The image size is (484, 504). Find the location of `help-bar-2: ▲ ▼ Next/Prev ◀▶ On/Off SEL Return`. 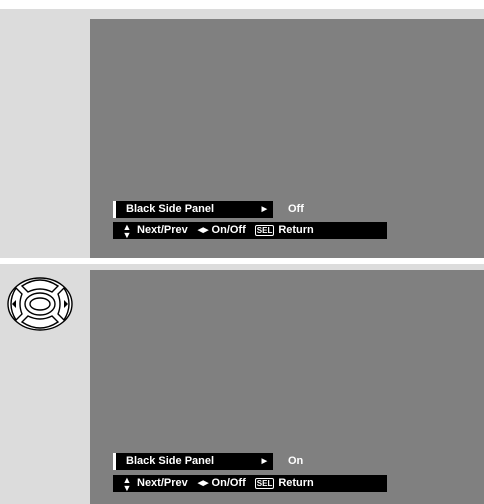

help-bar-2: ▲ ▼ Next/Prev ◀▶ On/Off SEL Return is located at coordinates (250, 484).